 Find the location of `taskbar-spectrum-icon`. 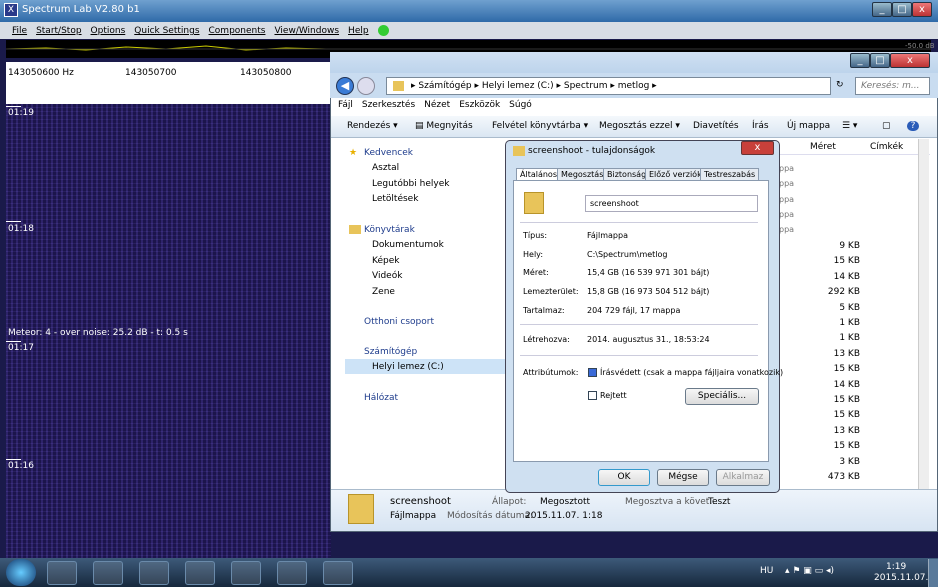

taskbar-spectrum-icon is located at coordinates (338, 573).